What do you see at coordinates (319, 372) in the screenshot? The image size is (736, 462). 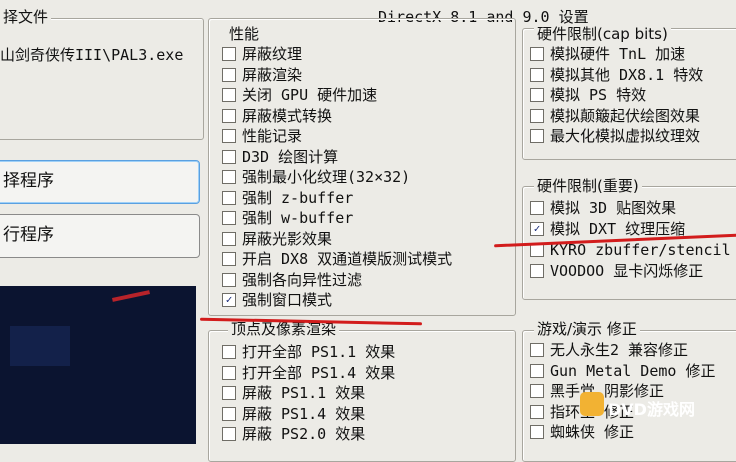 I see `vertex-option-label: 打开全部 PS1.4 效果` at bounding box center [319, 372].